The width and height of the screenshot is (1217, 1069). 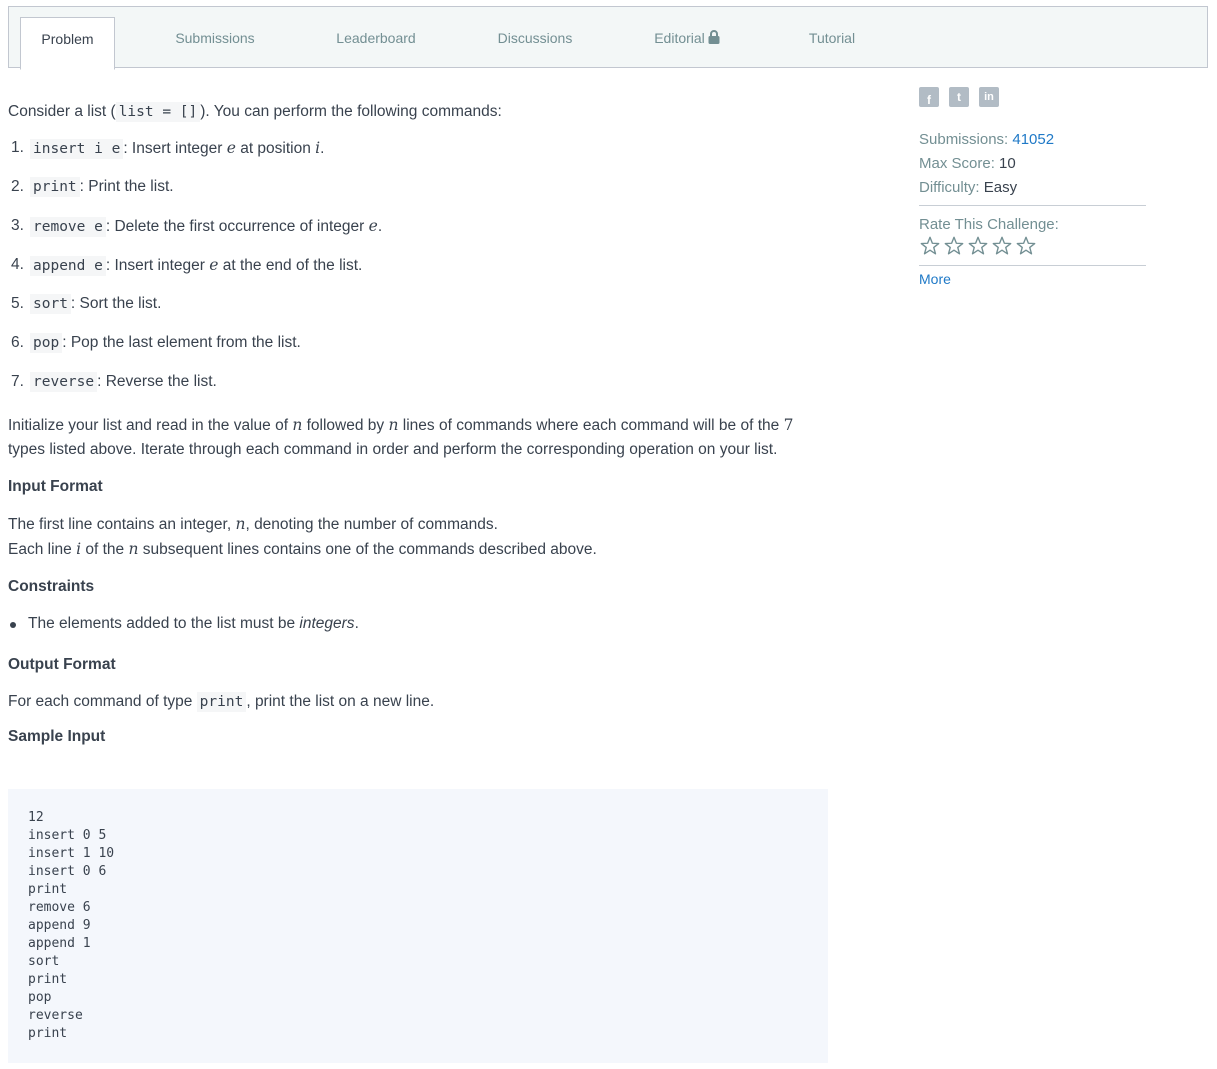 I want to click on command-code: pop, so click(x=46, y=343).